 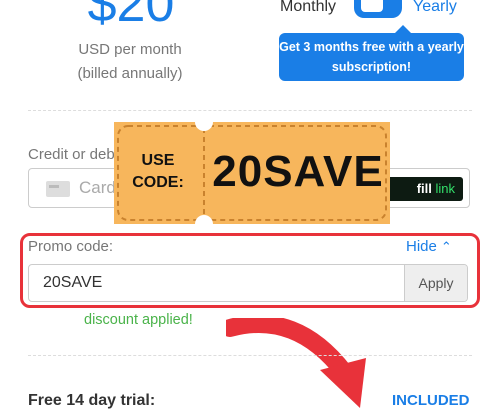 I want to click on autofill-link-word: link, so click(x=445, y=188).